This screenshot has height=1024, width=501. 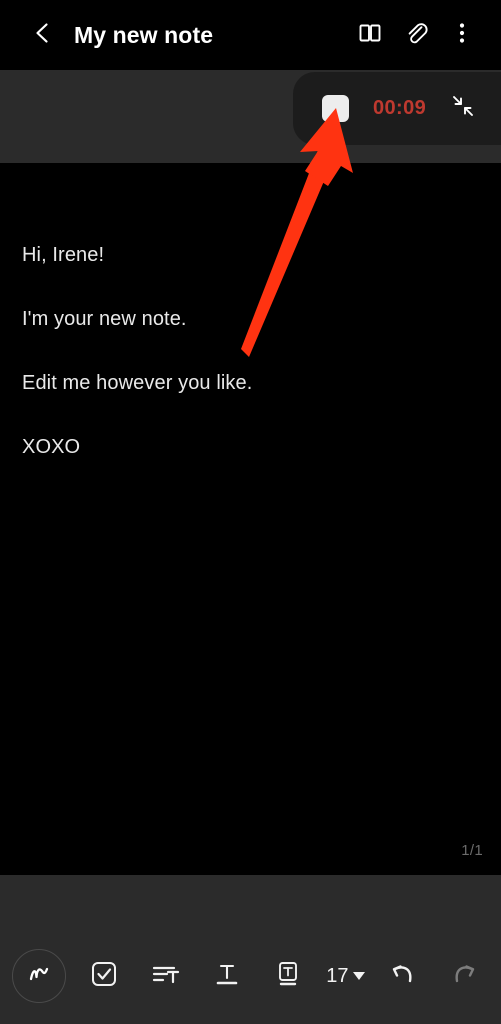 I want to click on font-size-button: 17, so click(x=345, y=976).